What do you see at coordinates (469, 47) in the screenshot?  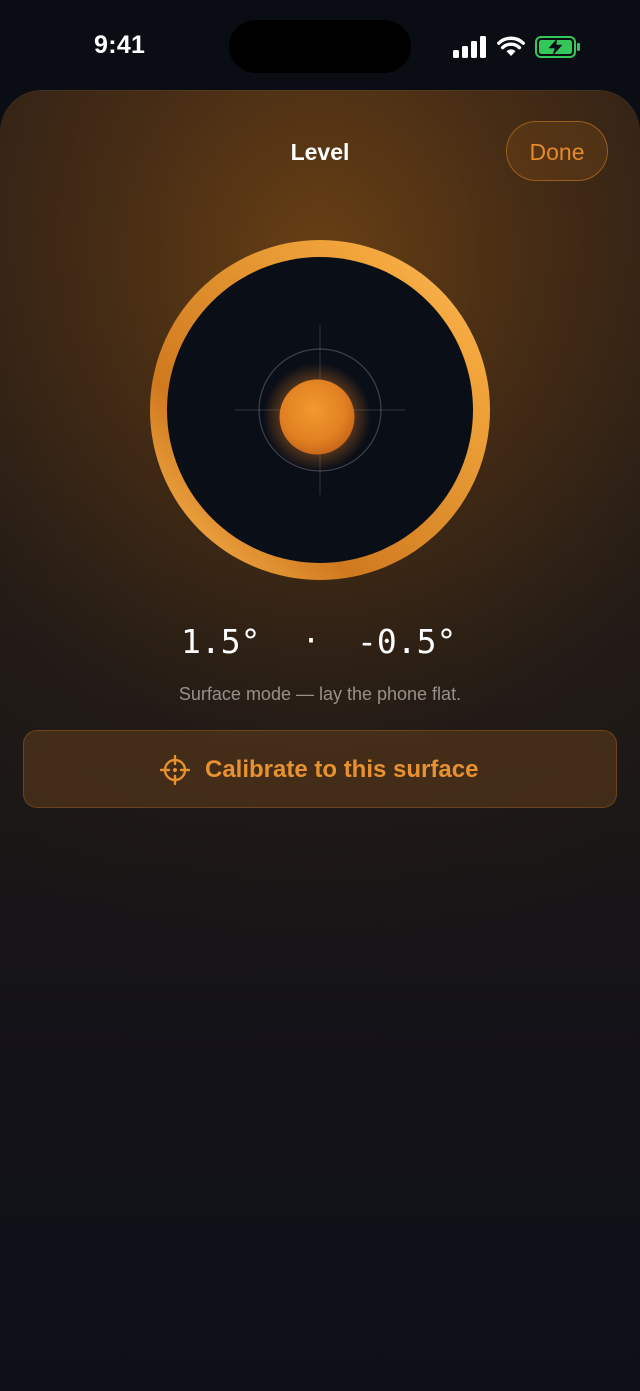 I see `signal-icon` at bounding box center [469, 47].